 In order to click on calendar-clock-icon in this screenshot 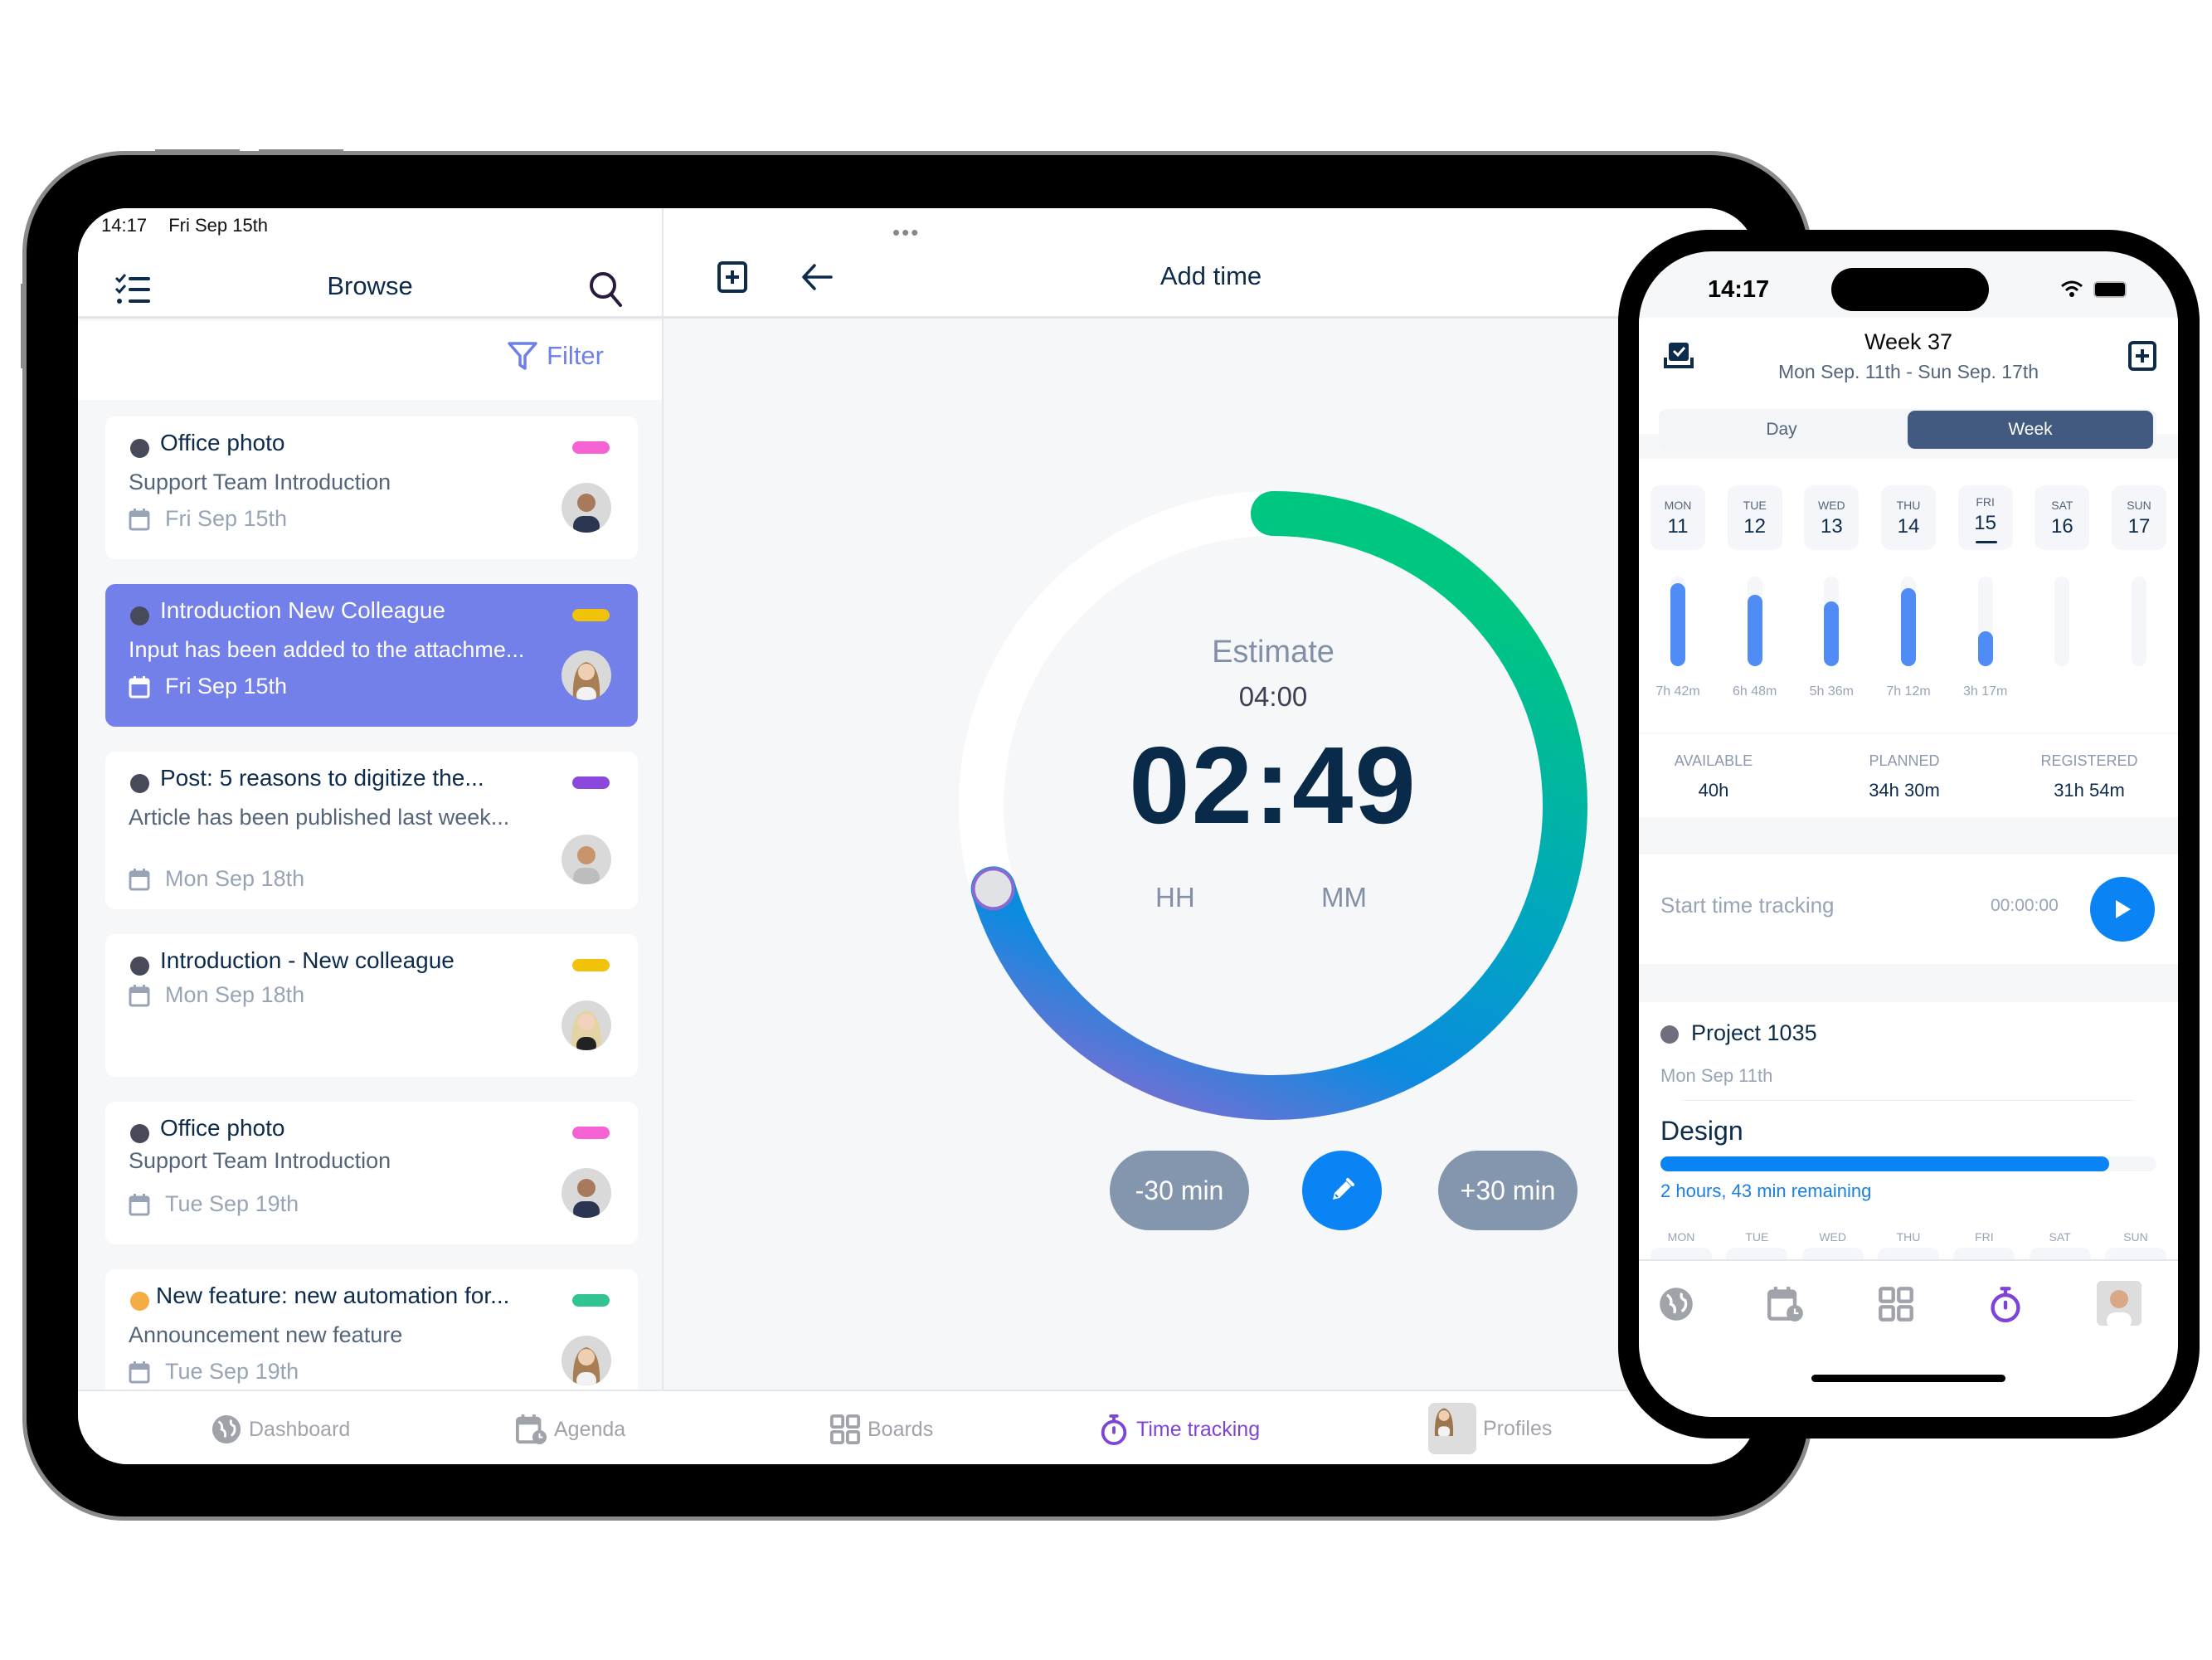, I will do `click(1786, 1304)`.